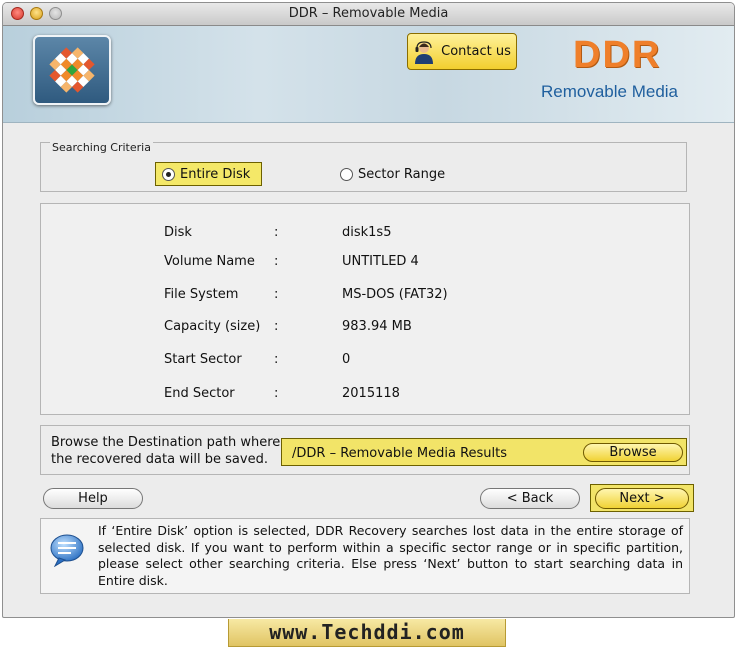  I want to click on disk-info-row: End Sector : 2015118, so click(365, 395).